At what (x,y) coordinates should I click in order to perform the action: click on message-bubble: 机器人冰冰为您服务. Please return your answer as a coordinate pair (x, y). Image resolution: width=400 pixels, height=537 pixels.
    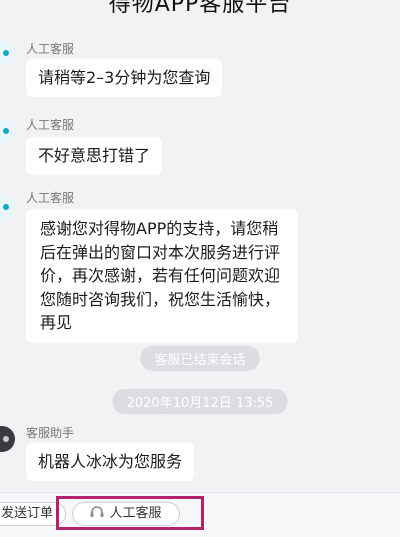
    Looking at the image, I should click on (110, 462).